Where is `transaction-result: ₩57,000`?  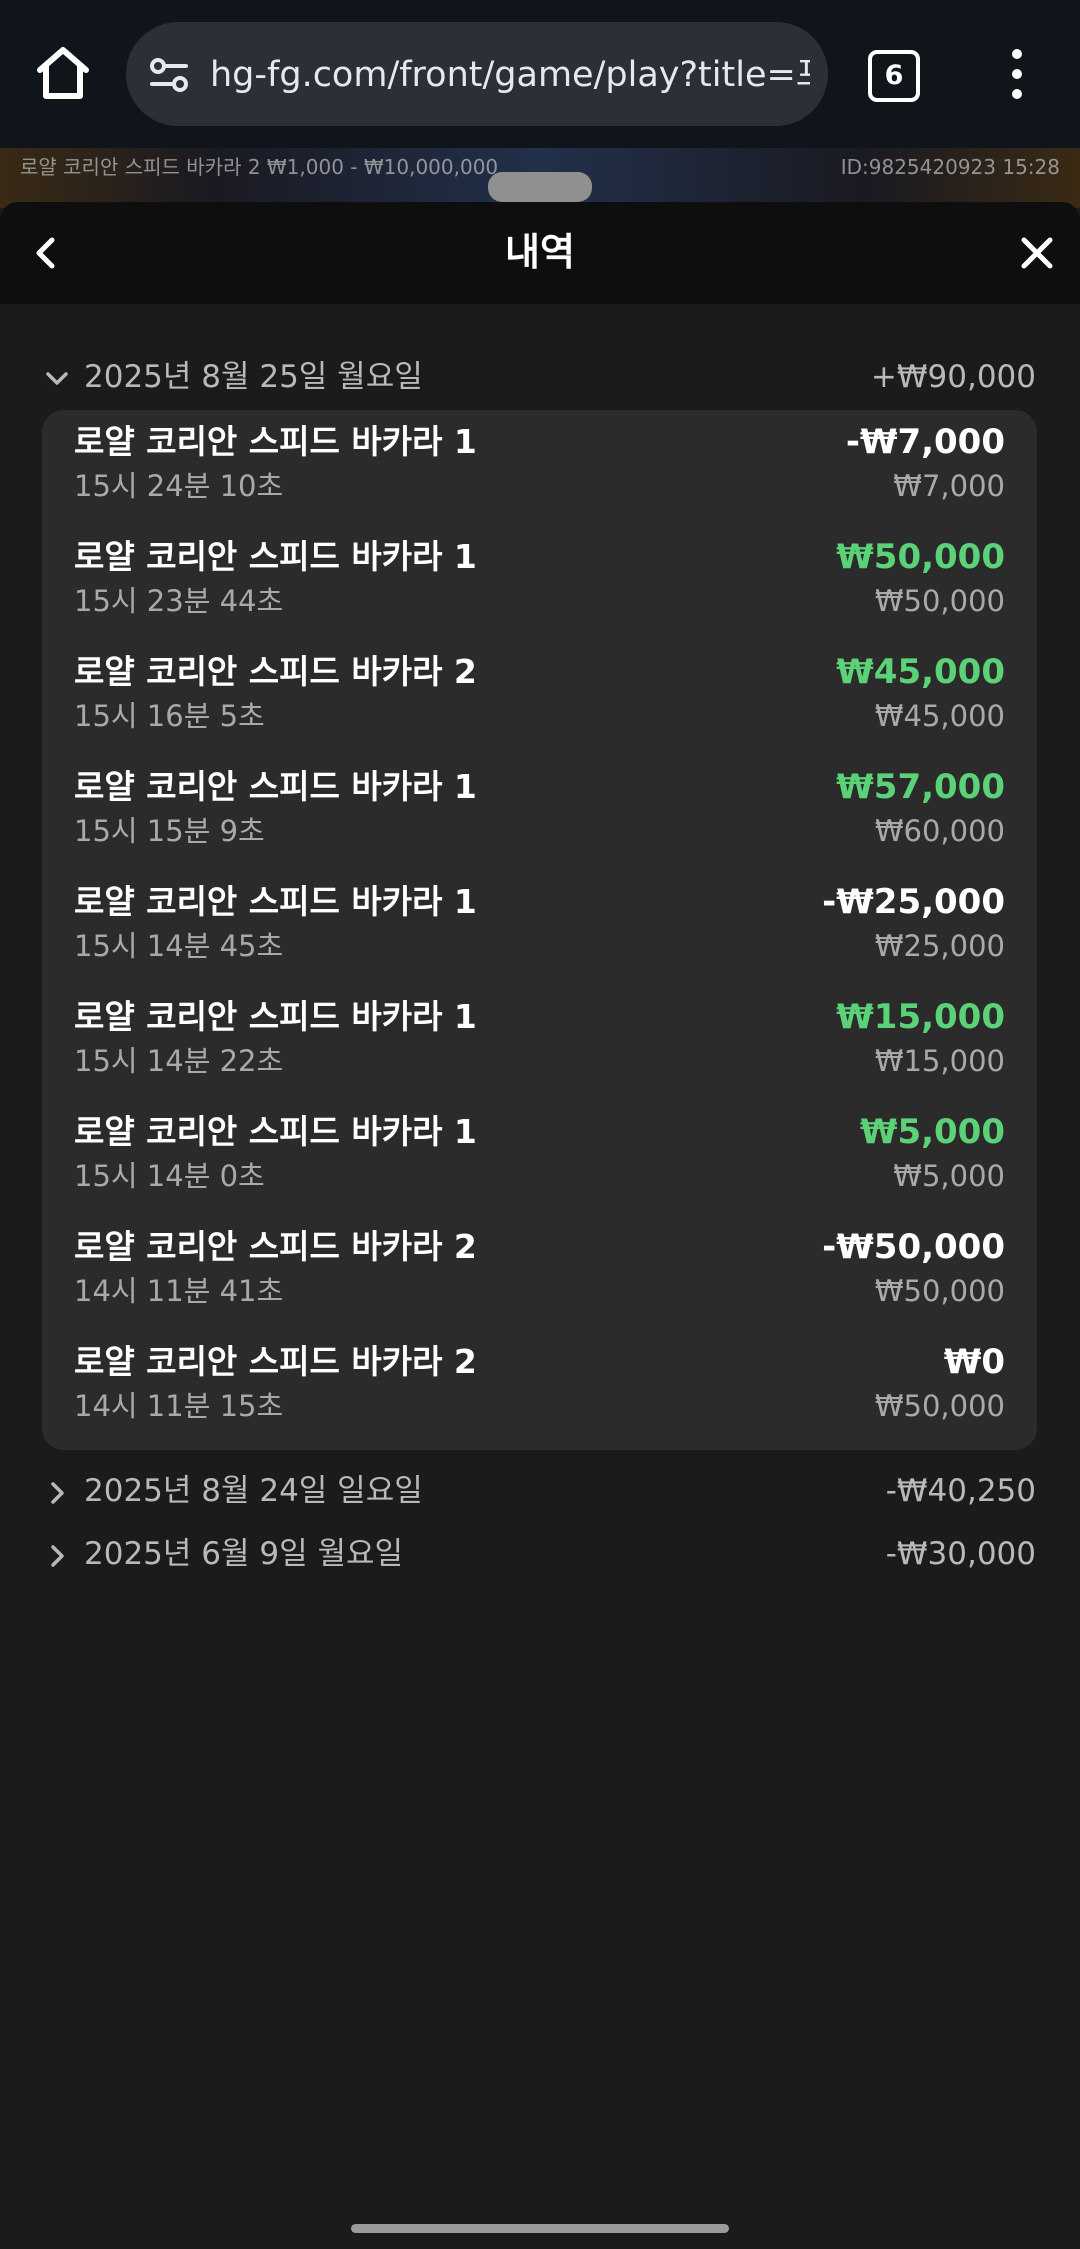 transaction-result: ₩57,000 is located at coordinates (920, 787).